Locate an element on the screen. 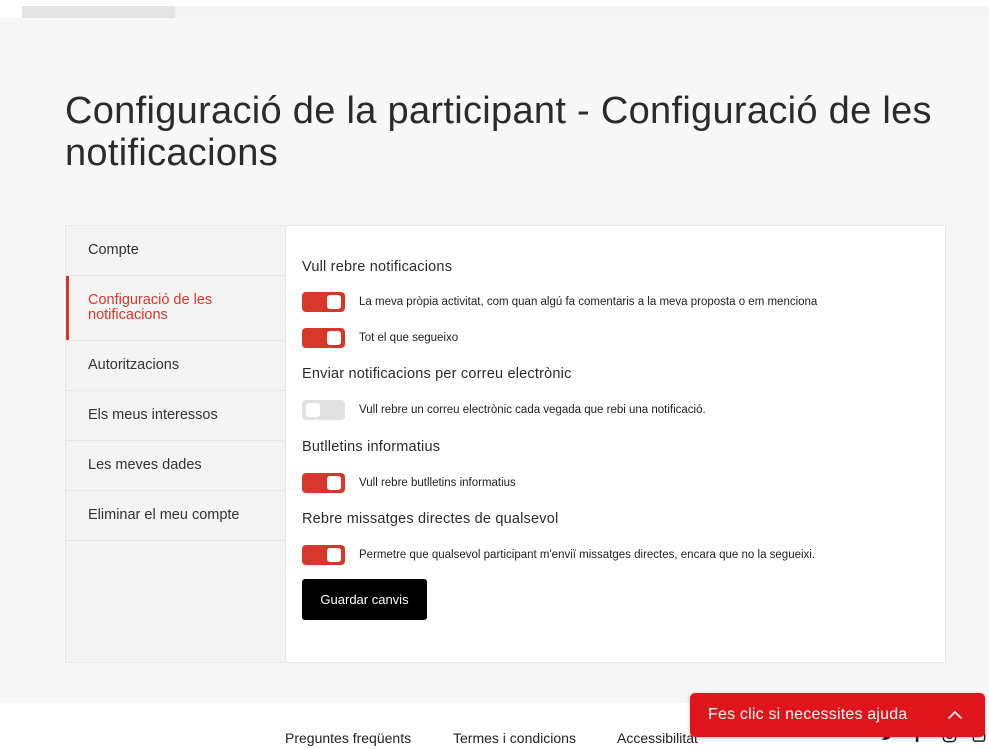 Image resolution: width=989 pixels, height=749 pixels. save-button: Guardar canvis is located at coordinates (364, 599).